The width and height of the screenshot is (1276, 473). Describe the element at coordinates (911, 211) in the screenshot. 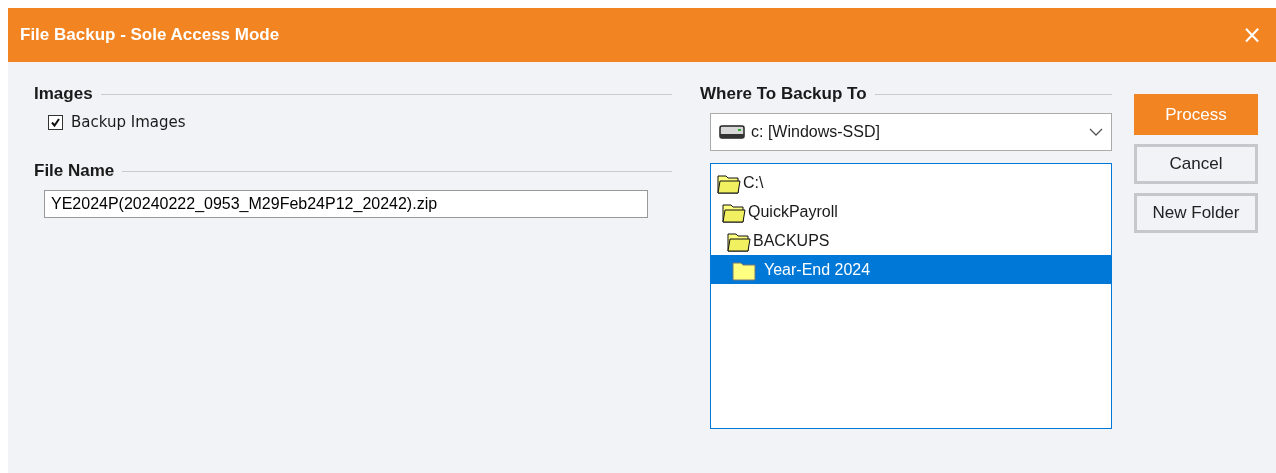

I see `folder-item: QuickPayroll` at that location.